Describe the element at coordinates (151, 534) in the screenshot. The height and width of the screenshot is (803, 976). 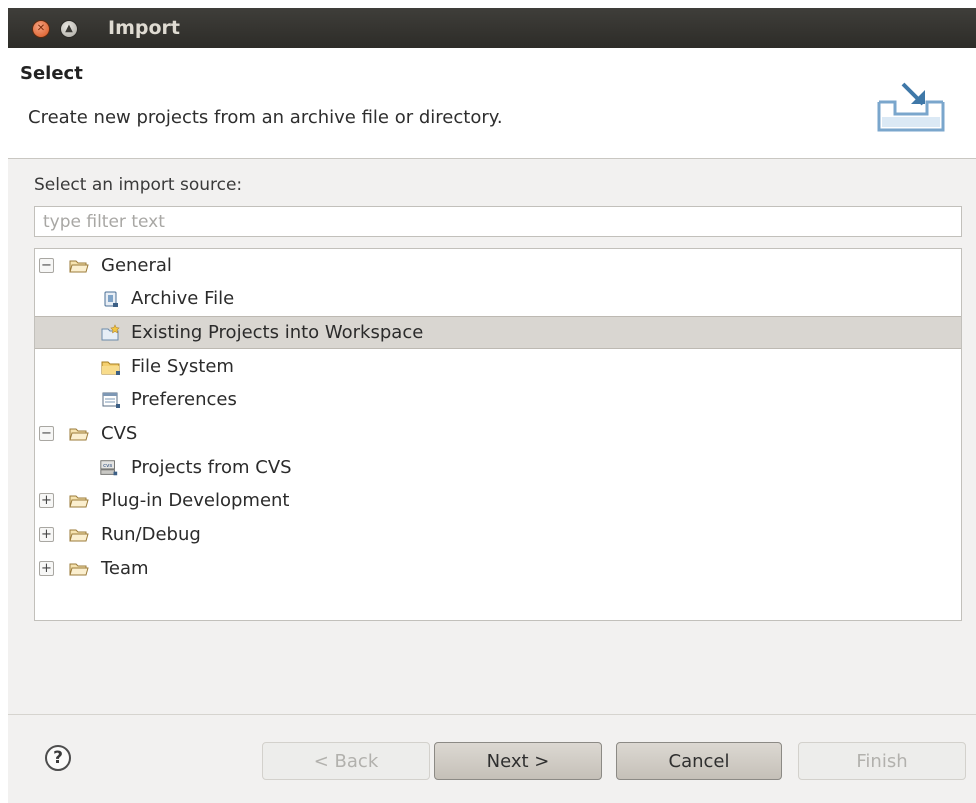
I see `tree-item-label: Run/Debug` at that location.